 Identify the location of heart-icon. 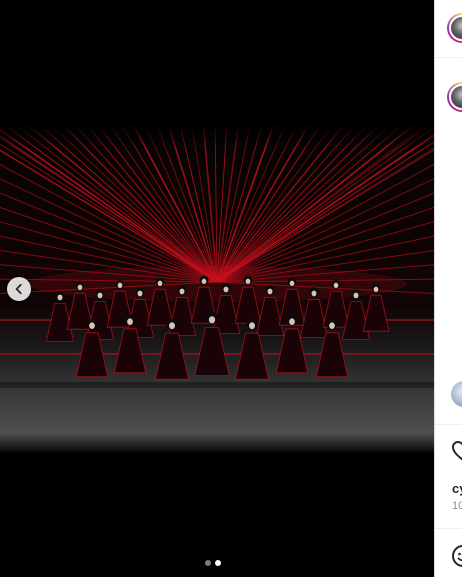
(456, 451).